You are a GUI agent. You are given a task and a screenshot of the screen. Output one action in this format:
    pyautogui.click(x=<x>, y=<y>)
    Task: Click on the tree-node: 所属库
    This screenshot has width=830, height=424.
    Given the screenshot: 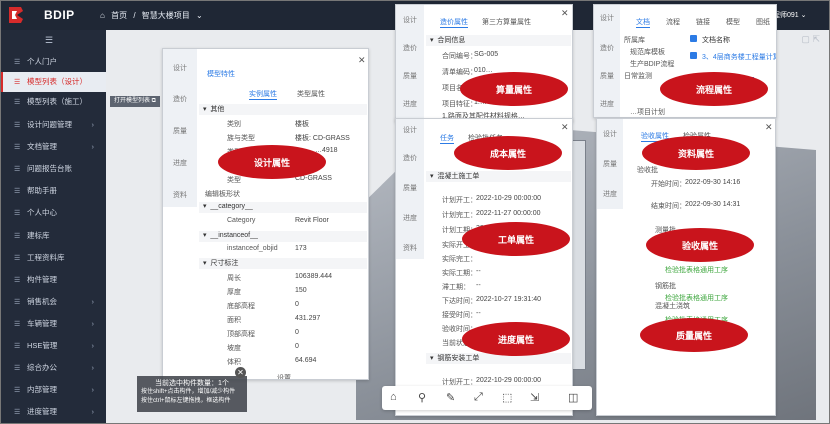 What is the action you would take?
    pyautogui.click(x=634, y=40)
    